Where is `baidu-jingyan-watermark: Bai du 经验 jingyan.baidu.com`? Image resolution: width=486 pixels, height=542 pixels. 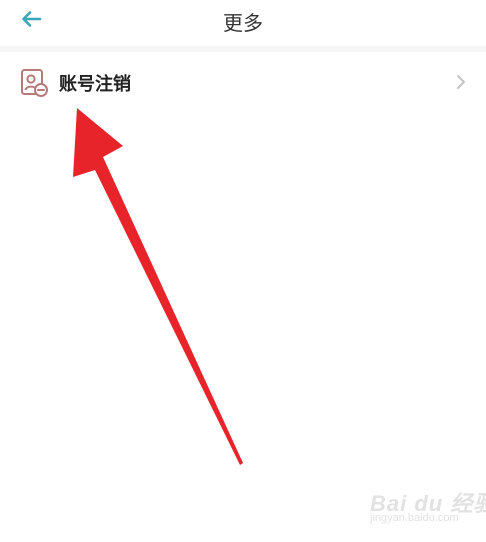 baidu-jingyan-watermark: Bai du 经验 jingyan.baidu.com is located at coordinates (426, 509).